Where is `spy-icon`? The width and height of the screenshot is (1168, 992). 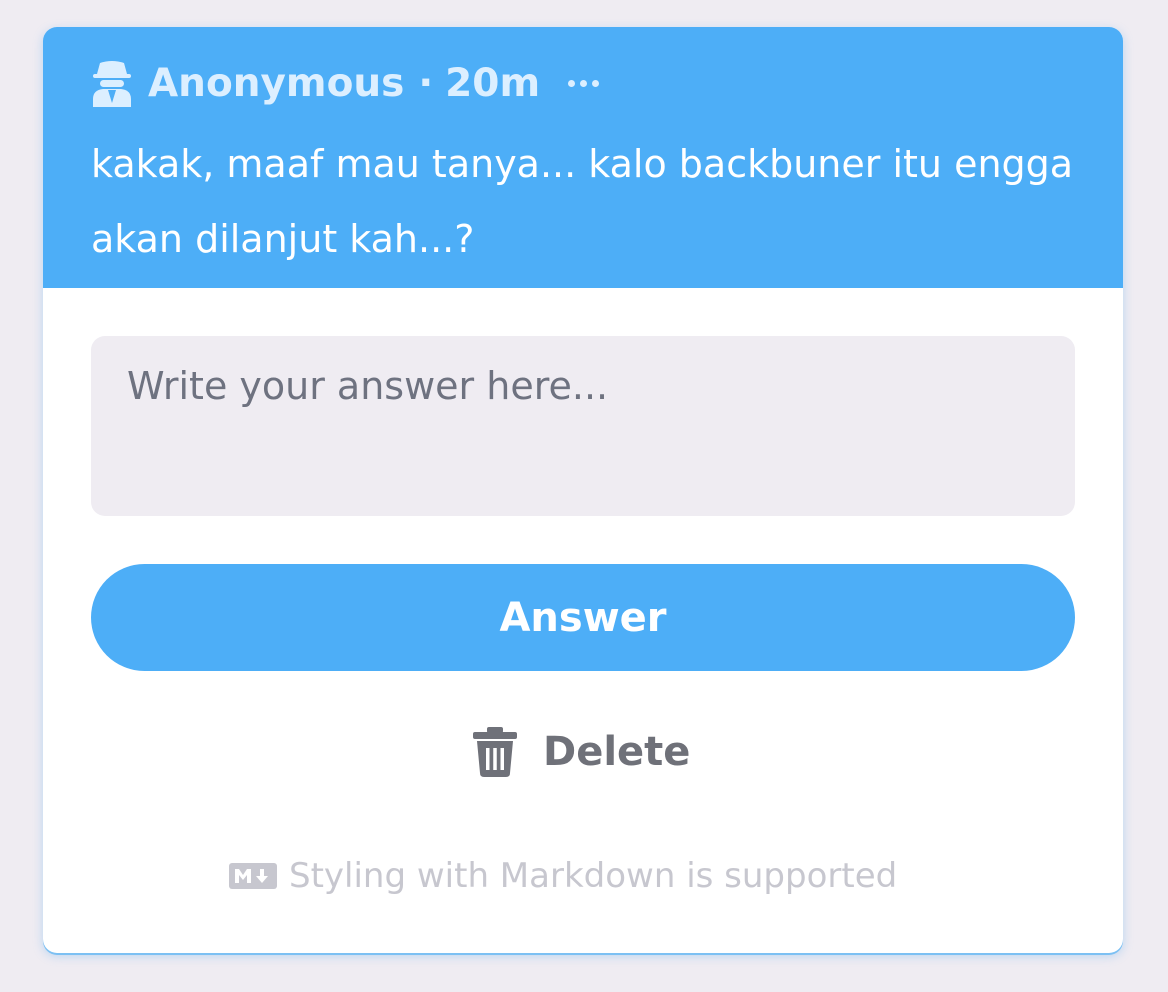 spy-icon is located at coordinates (112, 84).